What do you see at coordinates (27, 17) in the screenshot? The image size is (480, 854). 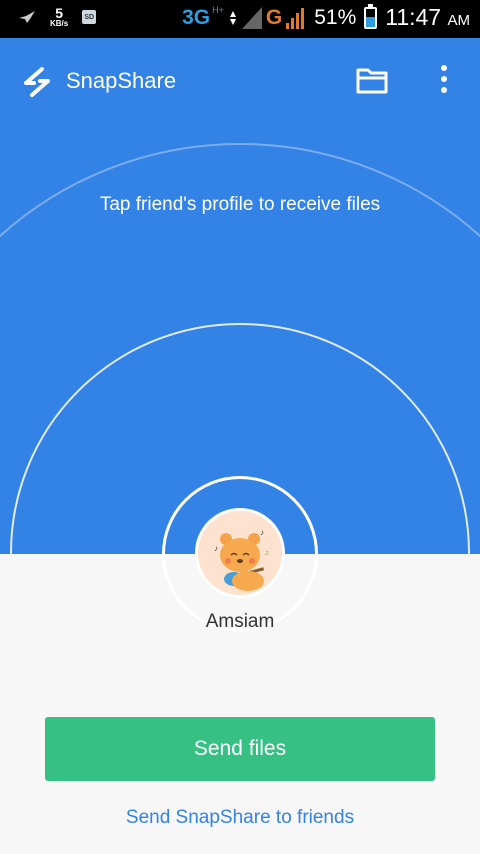 I see `notification-bird-icon` at bounding box center [27, 17].